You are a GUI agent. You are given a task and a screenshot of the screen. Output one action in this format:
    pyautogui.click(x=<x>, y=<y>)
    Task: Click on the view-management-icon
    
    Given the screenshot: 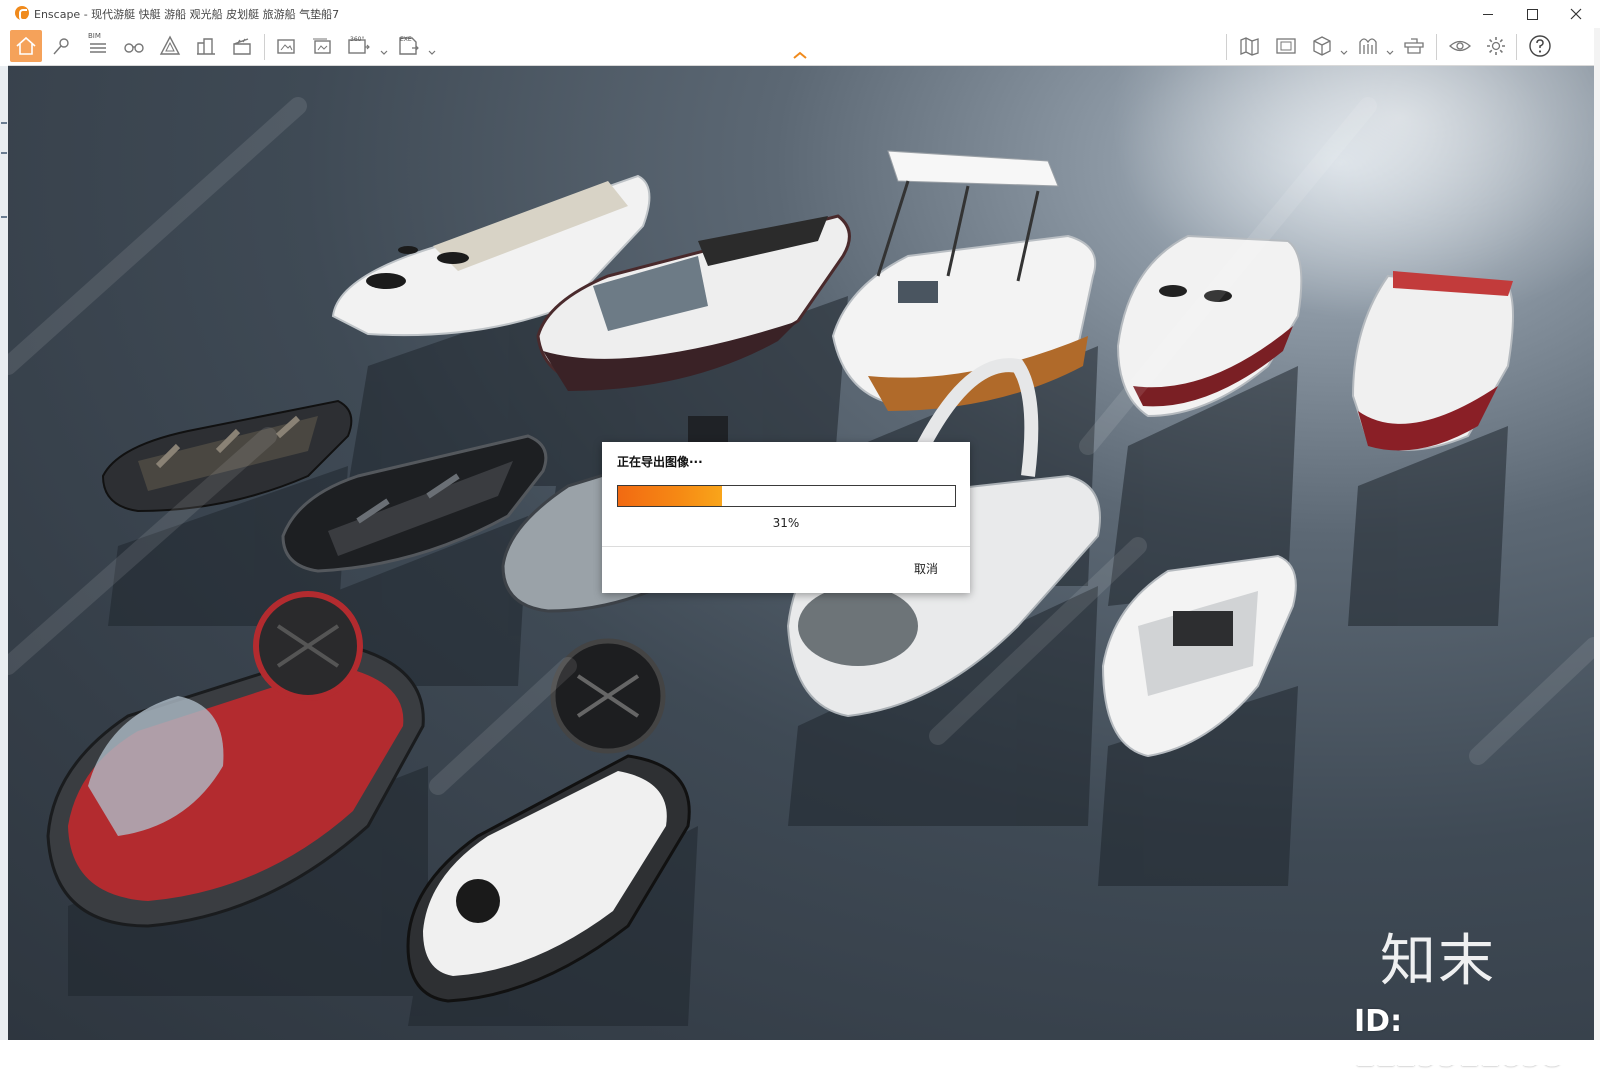 What is the action you would take?
    pyautogui.click(x=1286, y=46)
    